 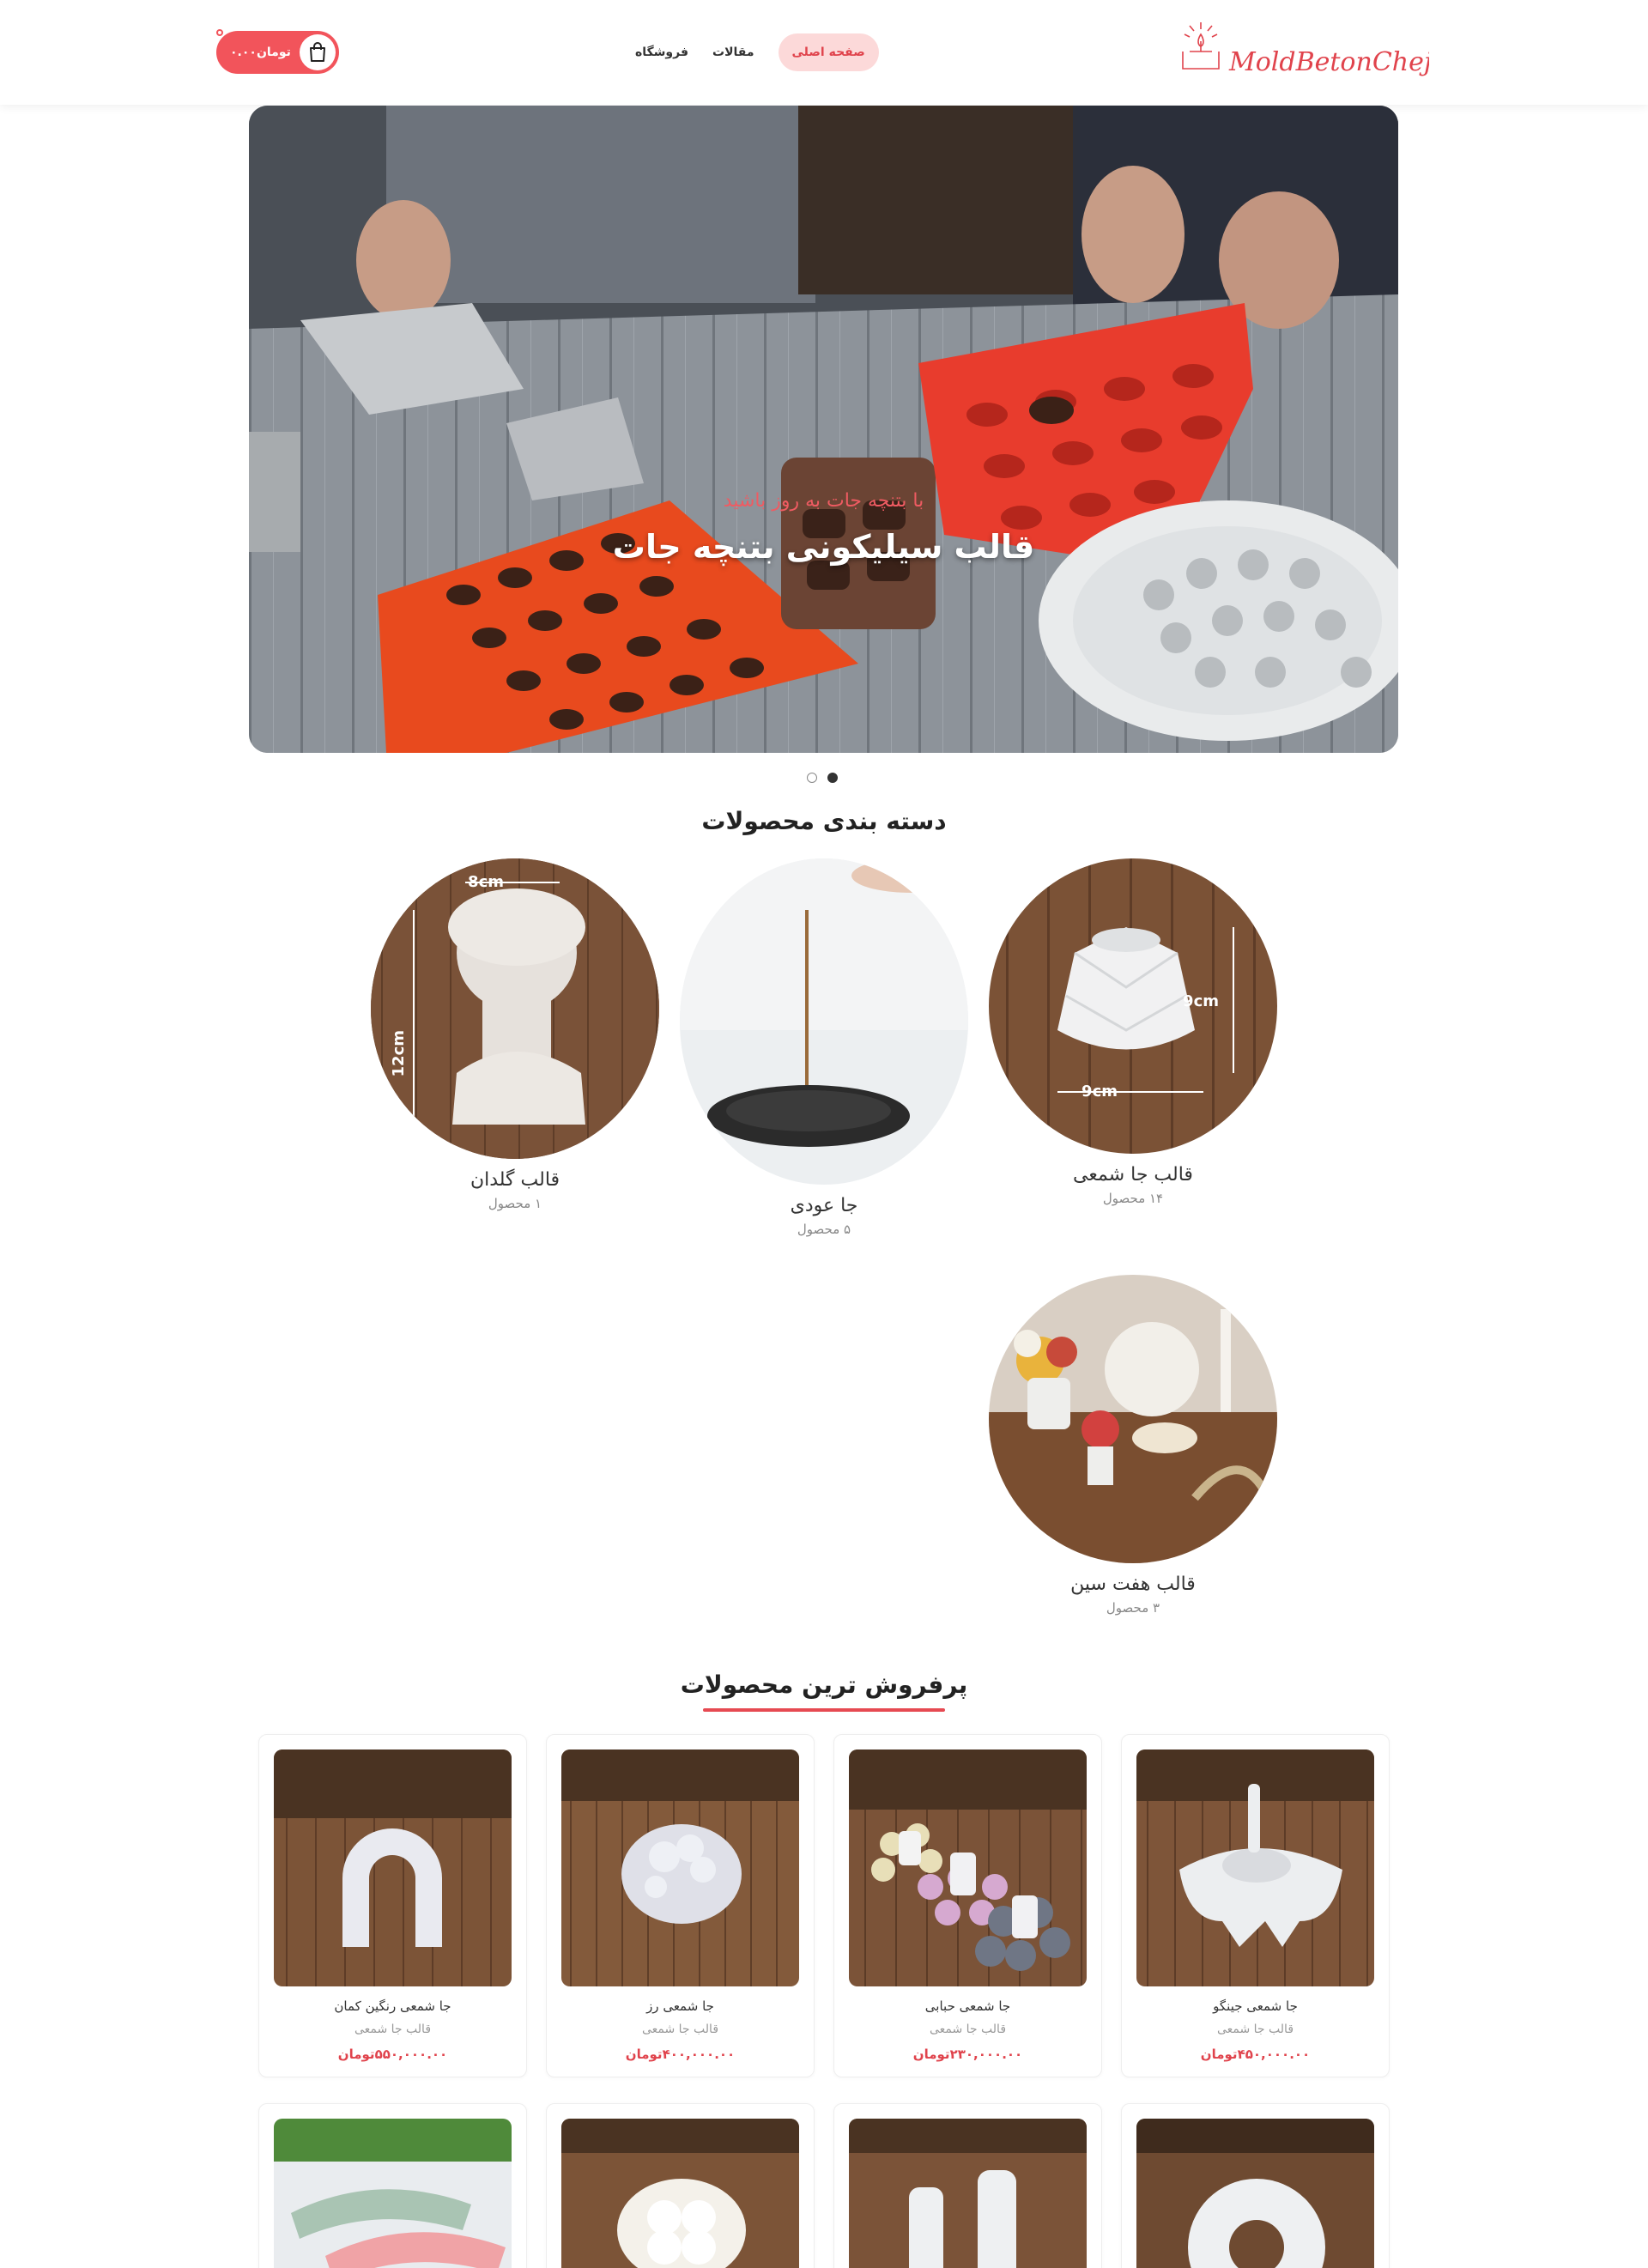 What do you see at coordinates (393, 2006) in the screenshot?
I see `product-name: جا شمعی رنگین کمان` at bounding box center [393, 2006].